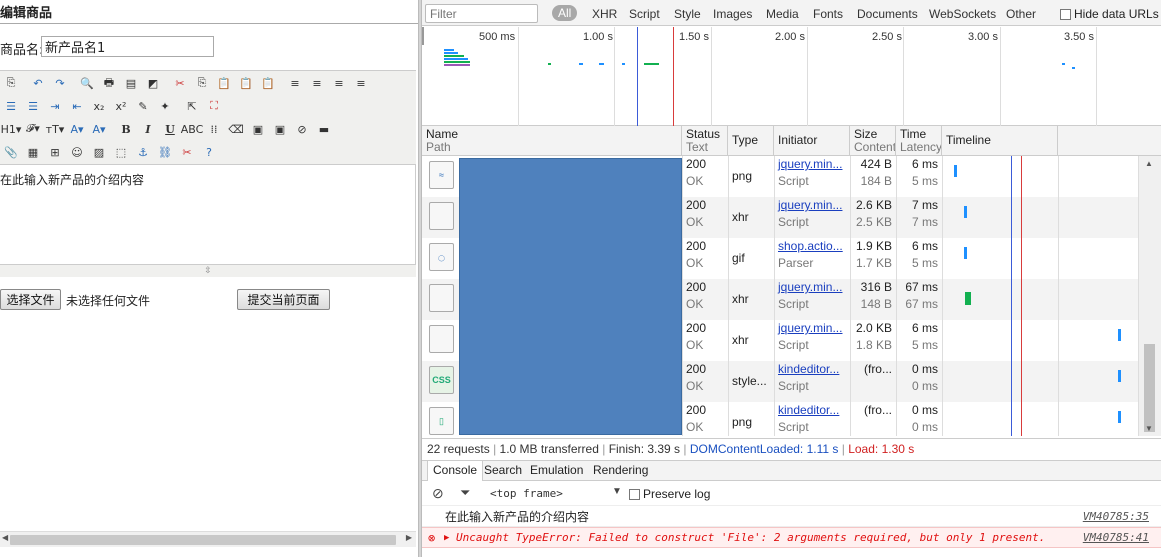 This screenshot has height=557, width=1161. I want to click on row2-tool-5-icon: x², so click(121, 106).